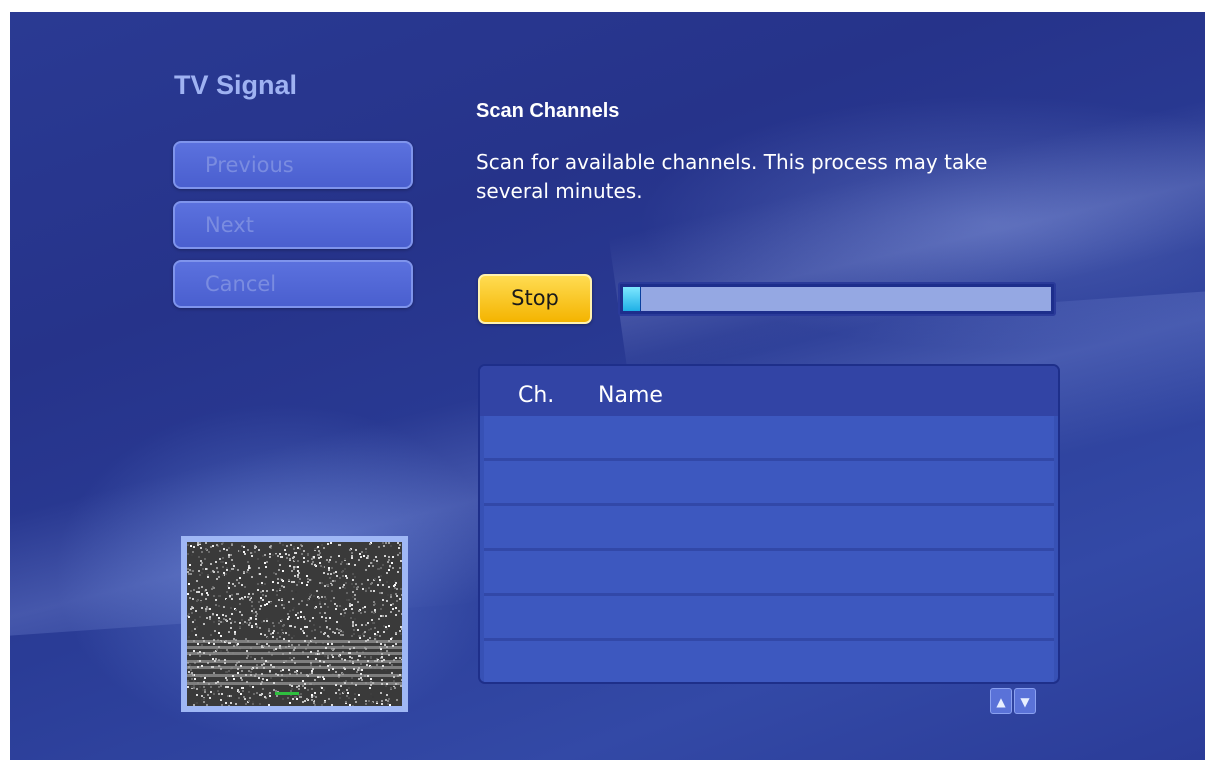 Image resolution: width=1205 pixels, height=760 pixels. What do you see at coordinates (293, 284) in the screenshot?
I see `cancel-button: Cancel` at bounding box center [293, 284].